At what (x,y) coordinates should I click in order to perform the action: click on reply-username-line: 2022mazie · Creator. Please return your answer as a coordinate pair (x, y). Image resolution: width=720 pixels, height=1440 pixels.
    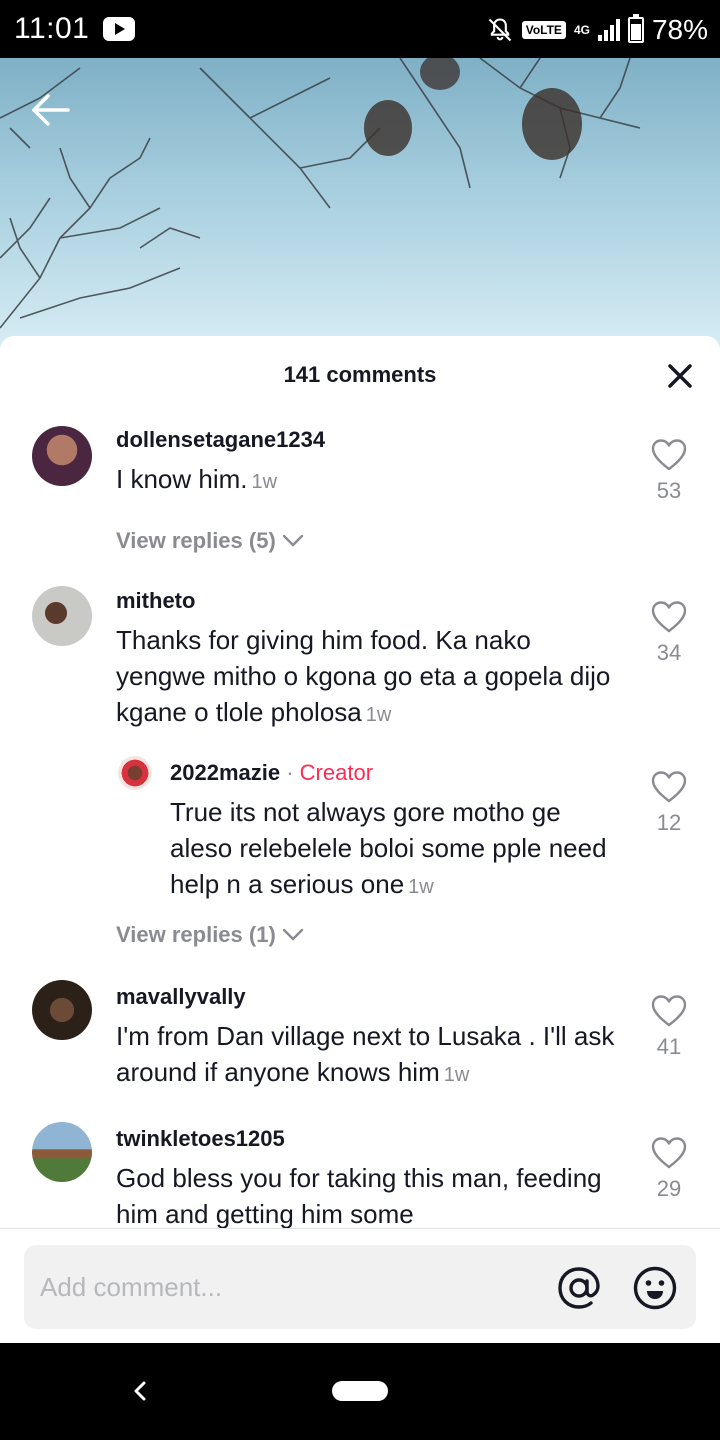
    Looking at the image, I should click on (271, 773).